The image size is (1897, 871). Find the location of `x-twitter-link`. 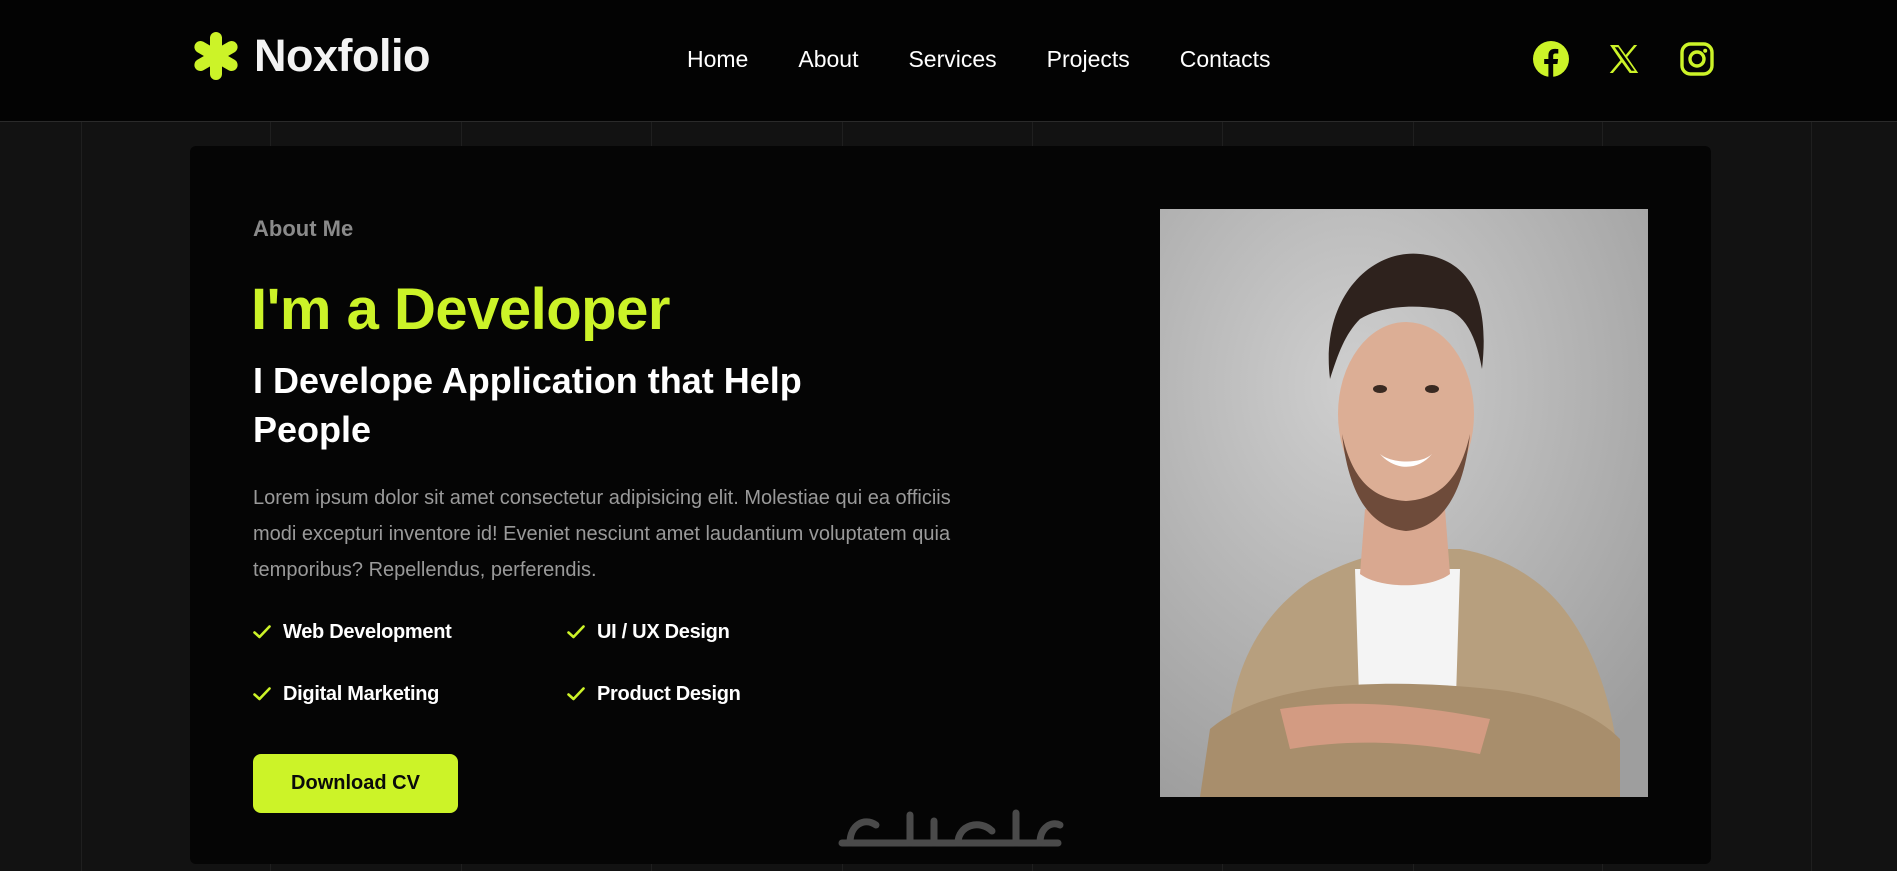

x-twitter-link is located at coordinates (1624, 59).